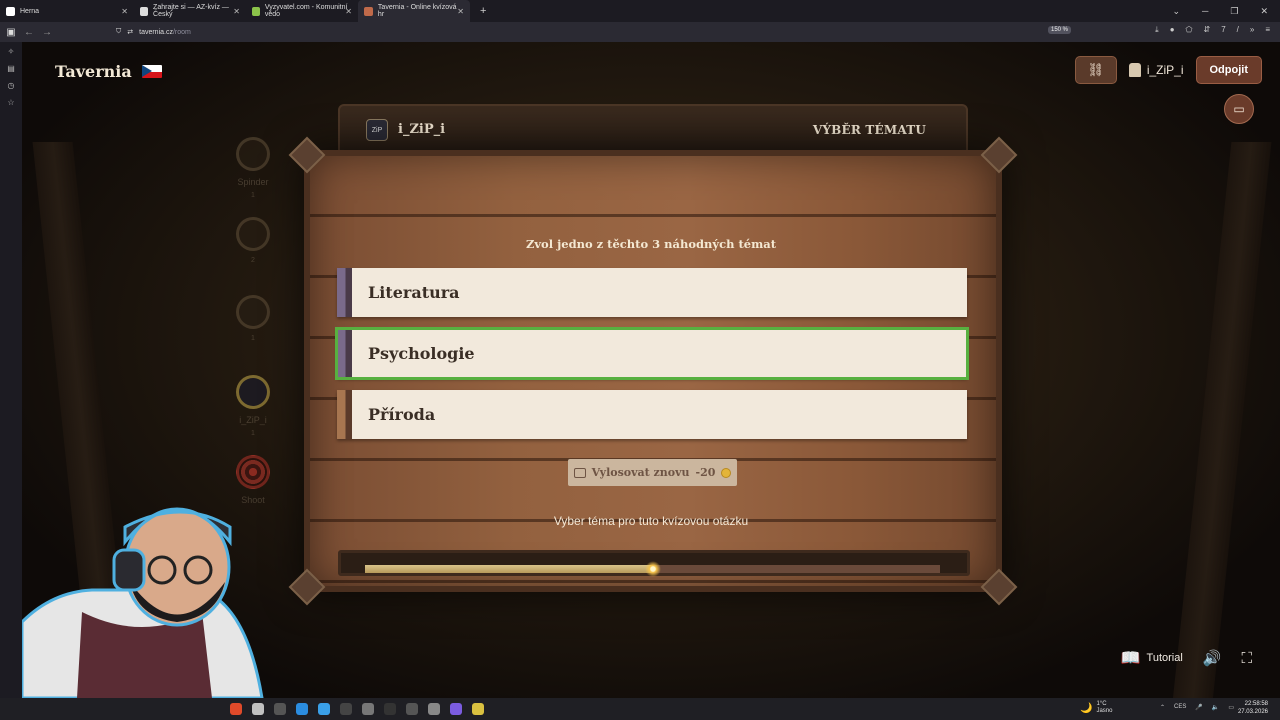  I want to click on library-icon: ▤, so click(11, 68).